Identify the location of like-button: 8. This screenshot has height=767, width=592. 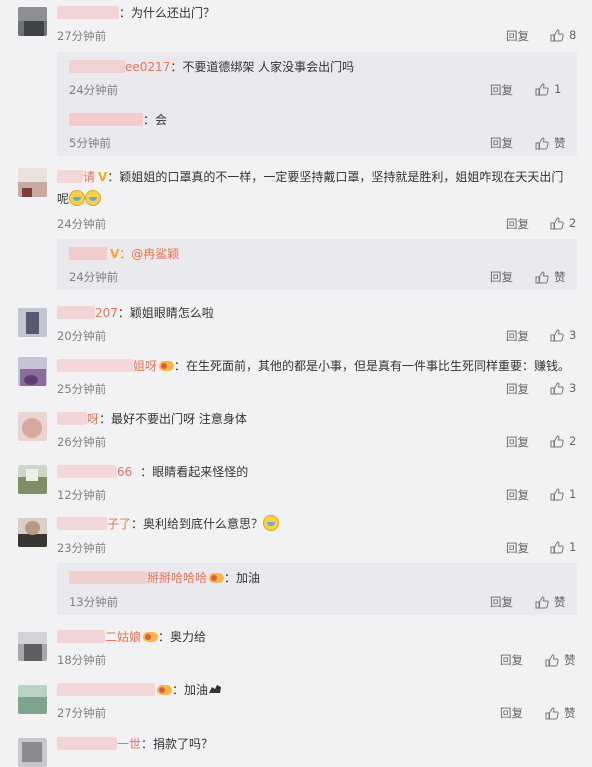
(563, 35).